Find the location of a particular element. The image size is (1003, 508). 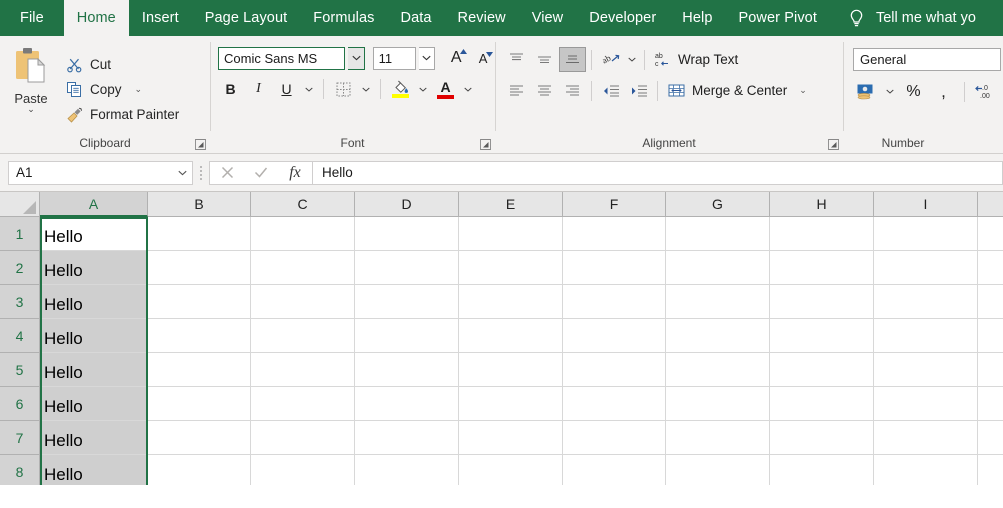

grid-cell-B6 is located at coordinates (199, 404).